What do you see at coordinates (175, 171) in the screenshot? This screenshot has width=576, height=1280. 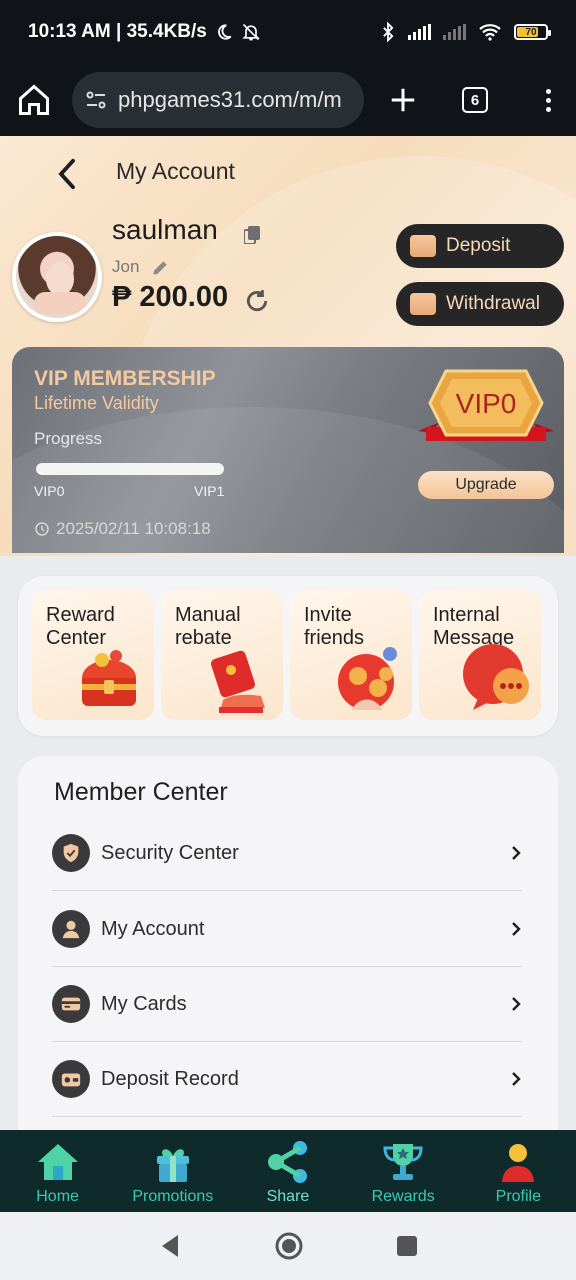 I see `page-title: My Account` at bounding box center [175, 171].